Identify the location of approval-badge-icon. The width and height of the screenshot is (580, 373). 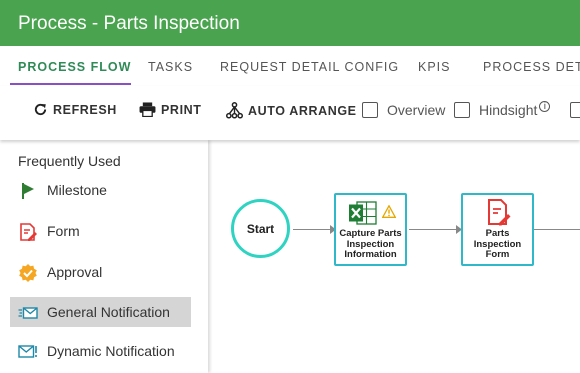
(28, 273).